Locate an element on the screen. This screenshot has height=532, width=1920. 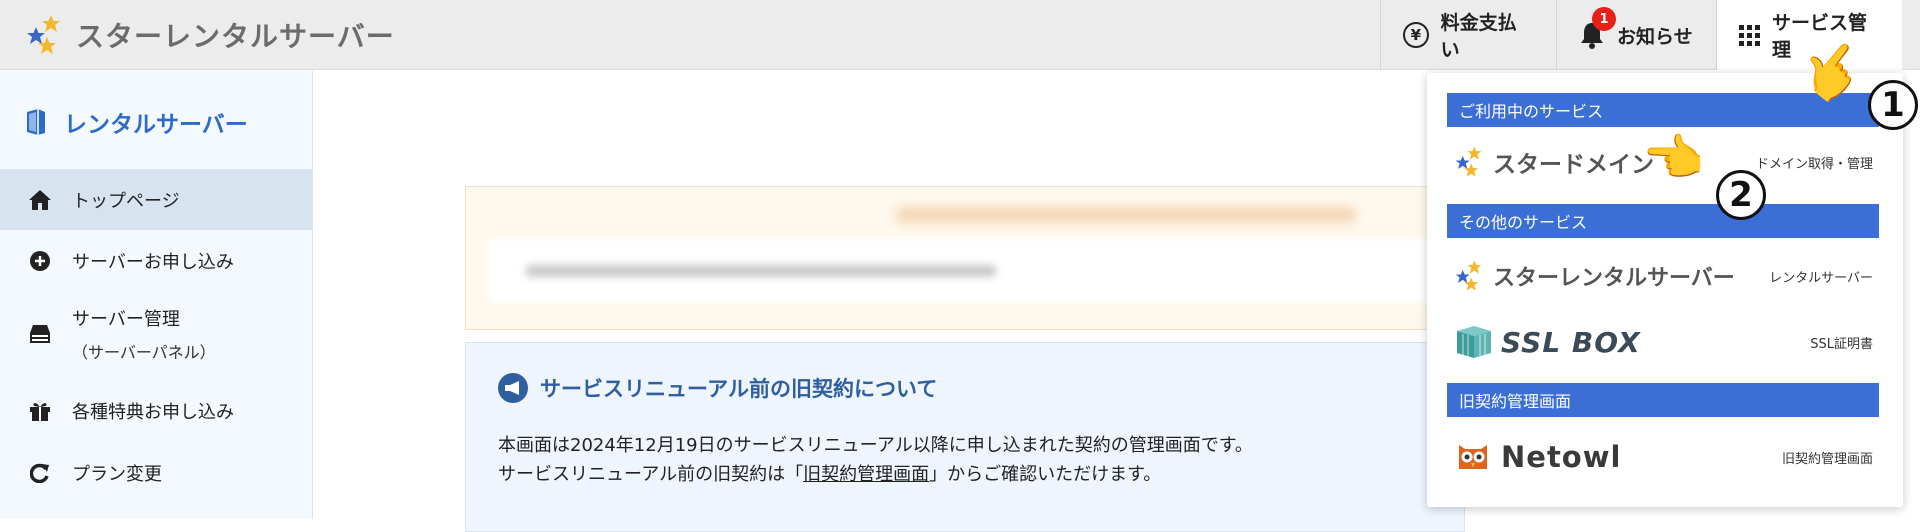
sidebar-item-label: 各種特典お申し込み is located at coordinates (153, 412).